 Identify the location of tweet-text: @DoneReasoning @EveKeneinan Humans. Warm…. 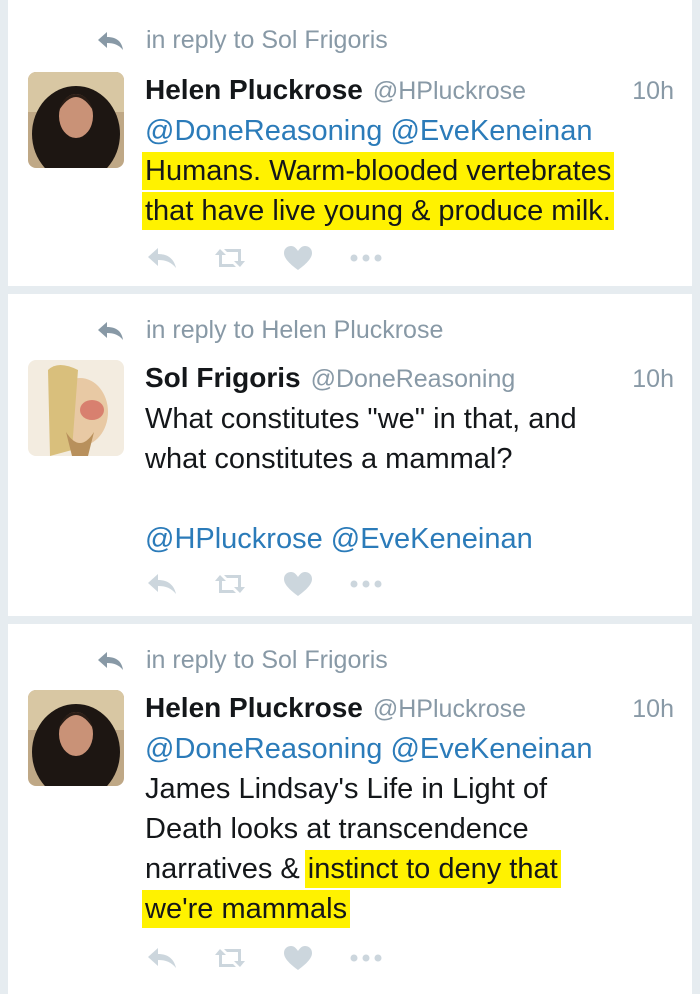
(415, 171).